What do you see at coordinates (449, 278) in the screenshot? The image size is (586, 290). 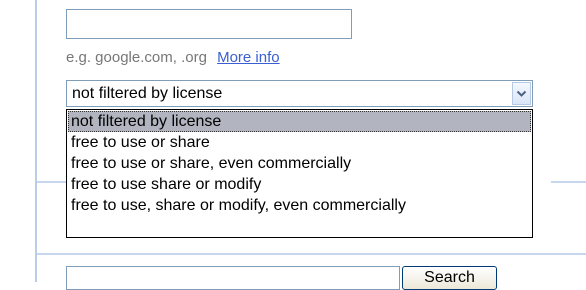 I see `search-button: Search` at bounding box center [449, 278].